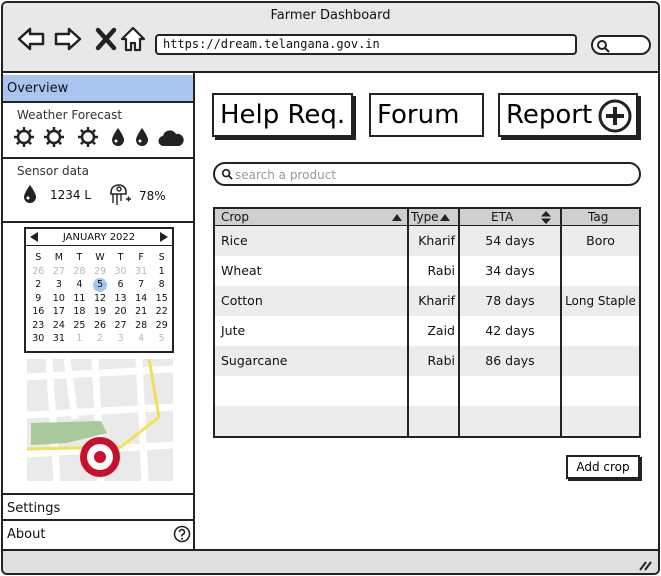 This screenshot has width=661, height=576. I want to click on sort-both-icon, so click(546, 217).